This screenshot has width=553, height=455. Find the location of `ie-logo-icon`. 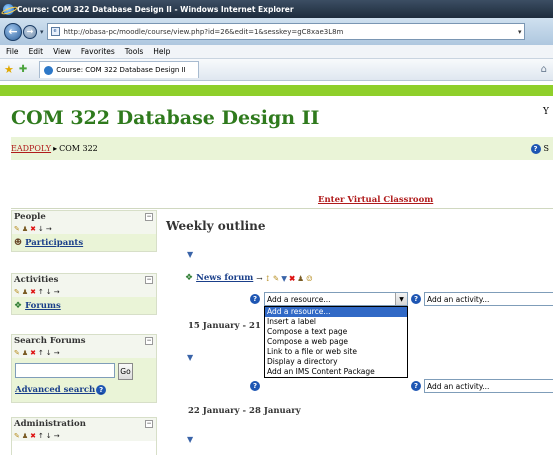

ie-logo-icon is located at coordinates (8, 9).